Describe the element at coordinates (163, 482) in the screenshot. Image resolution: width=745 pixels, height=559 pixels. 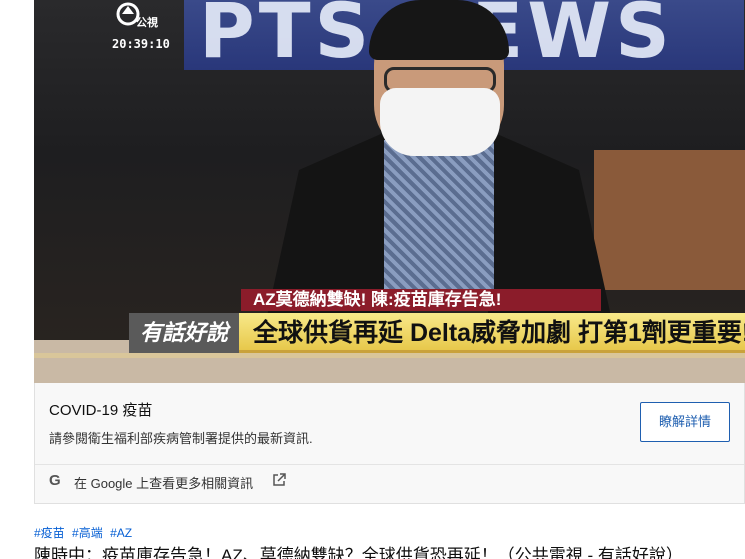
I see `google-more-info-link: 在 Google 上查看更多相關資訊` at that location.